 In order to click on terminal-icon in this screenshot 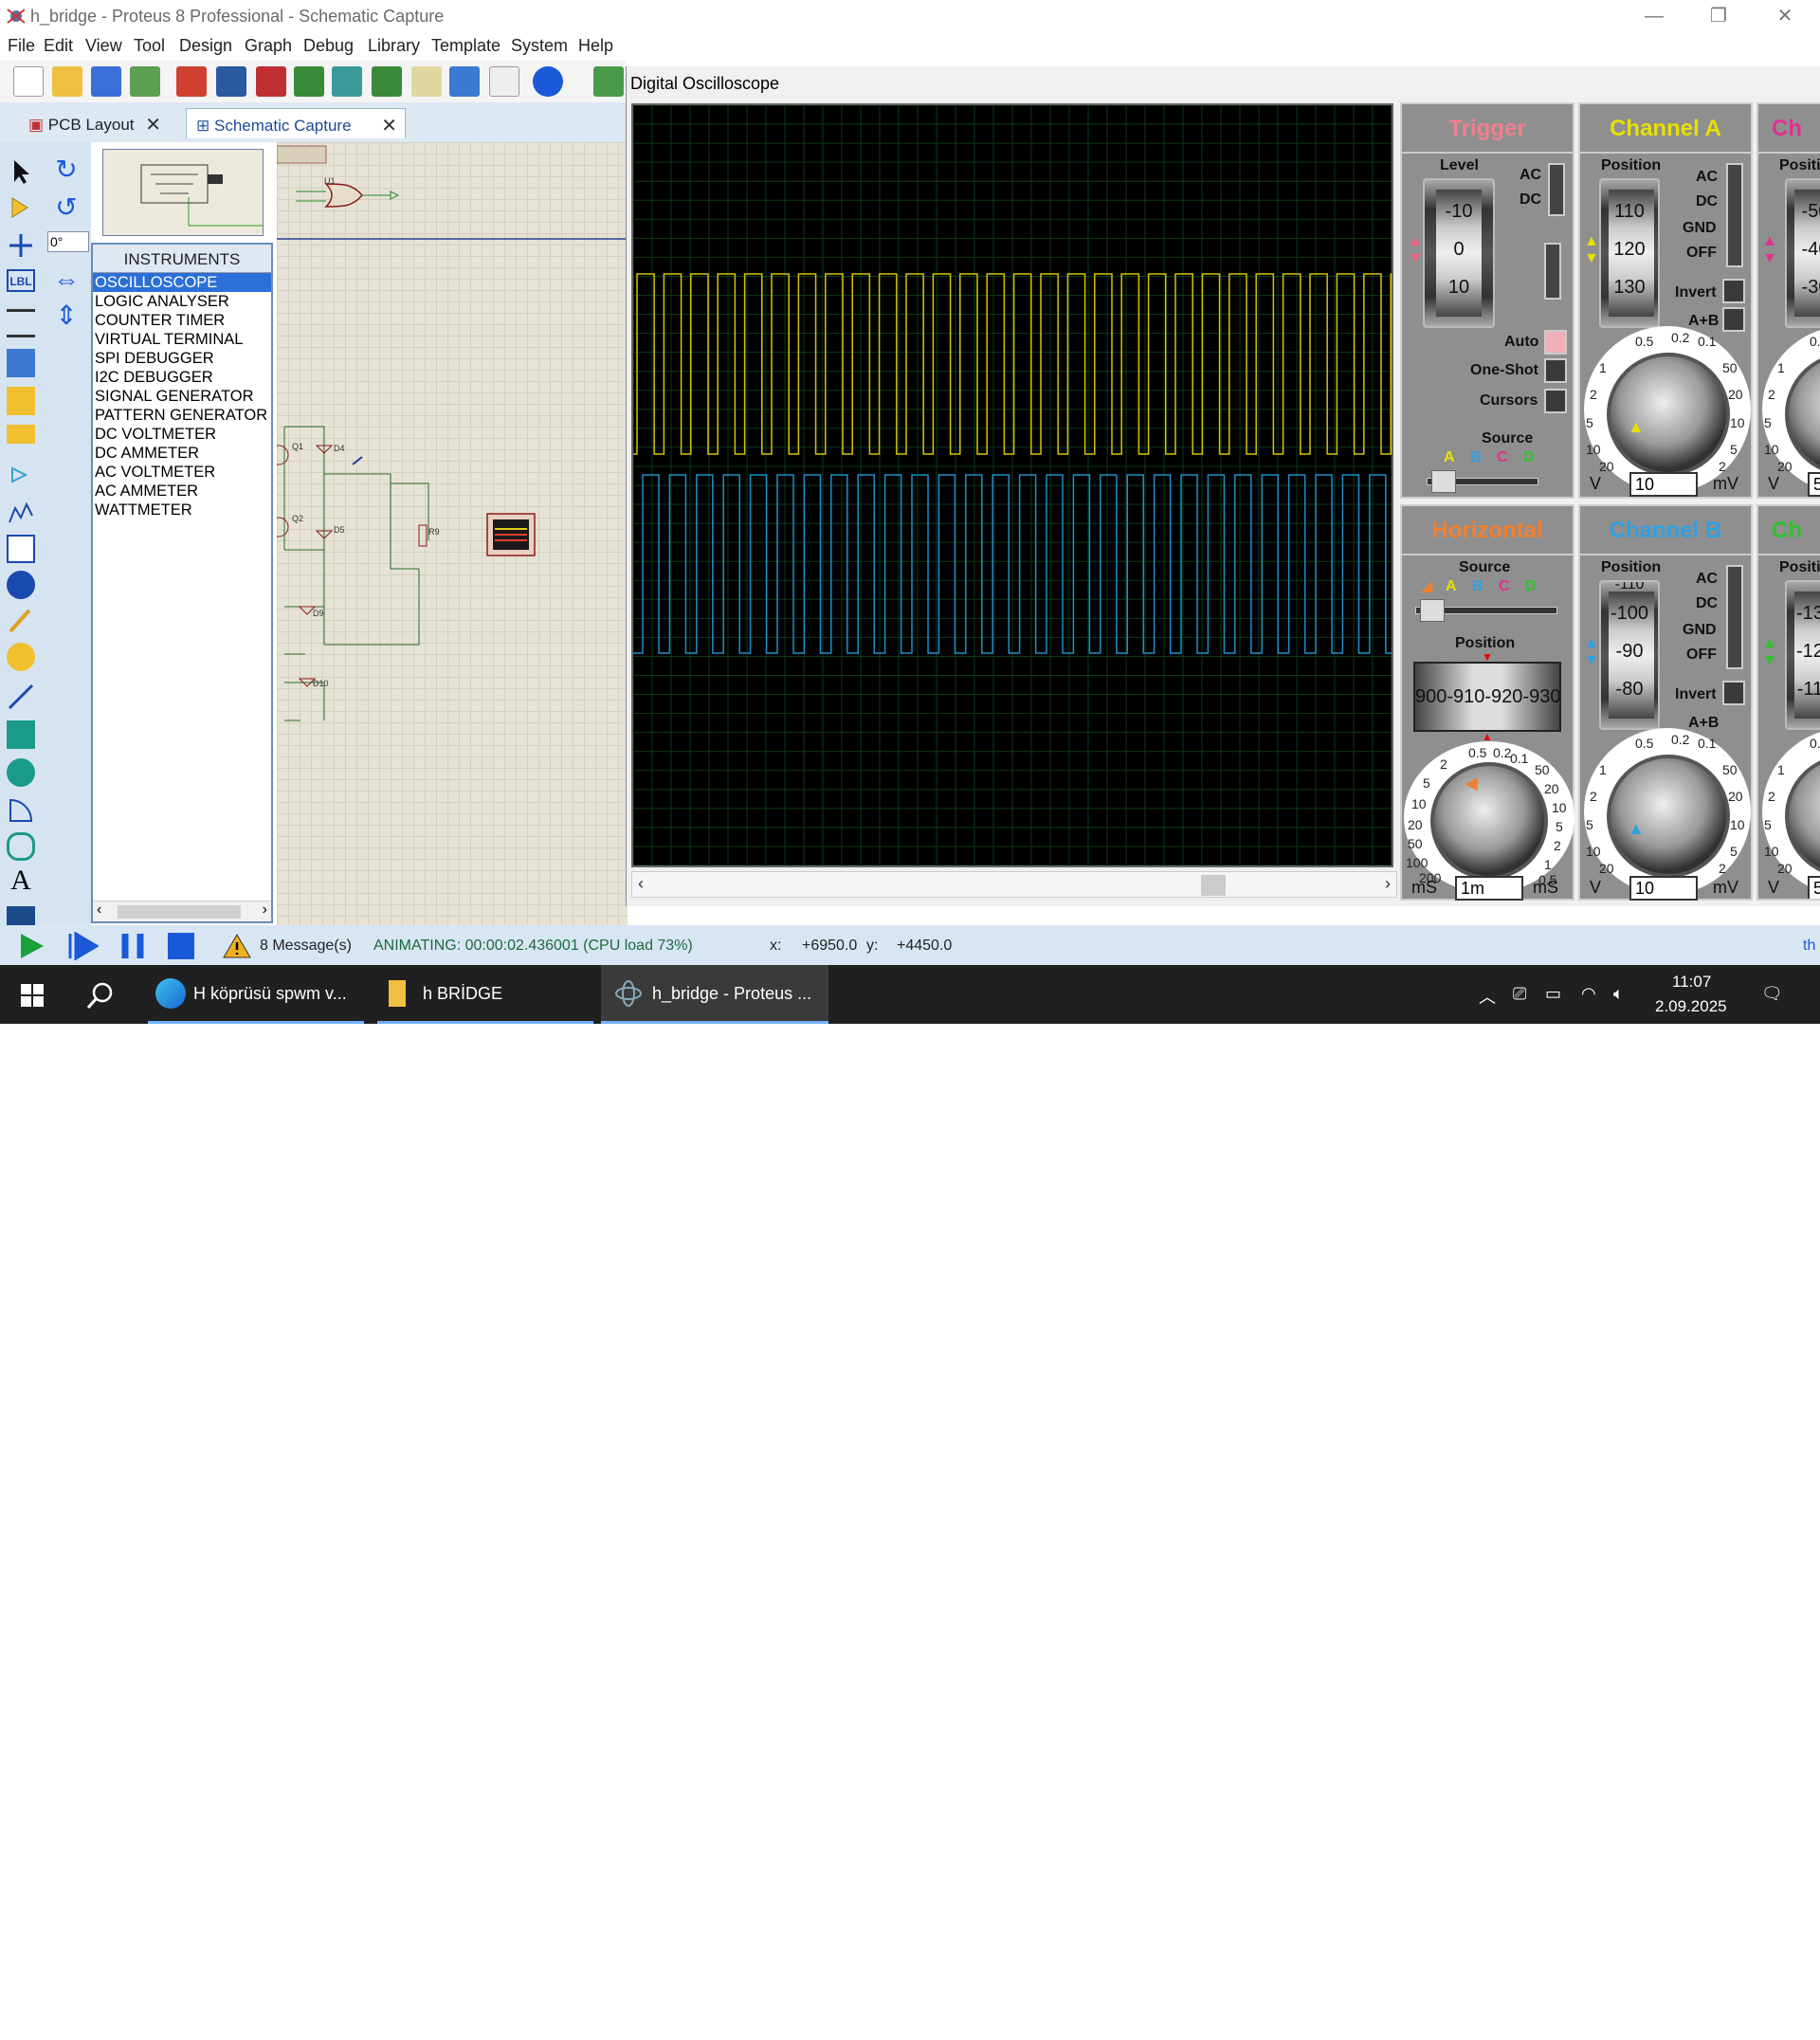, I will do `click(21, 435)`.